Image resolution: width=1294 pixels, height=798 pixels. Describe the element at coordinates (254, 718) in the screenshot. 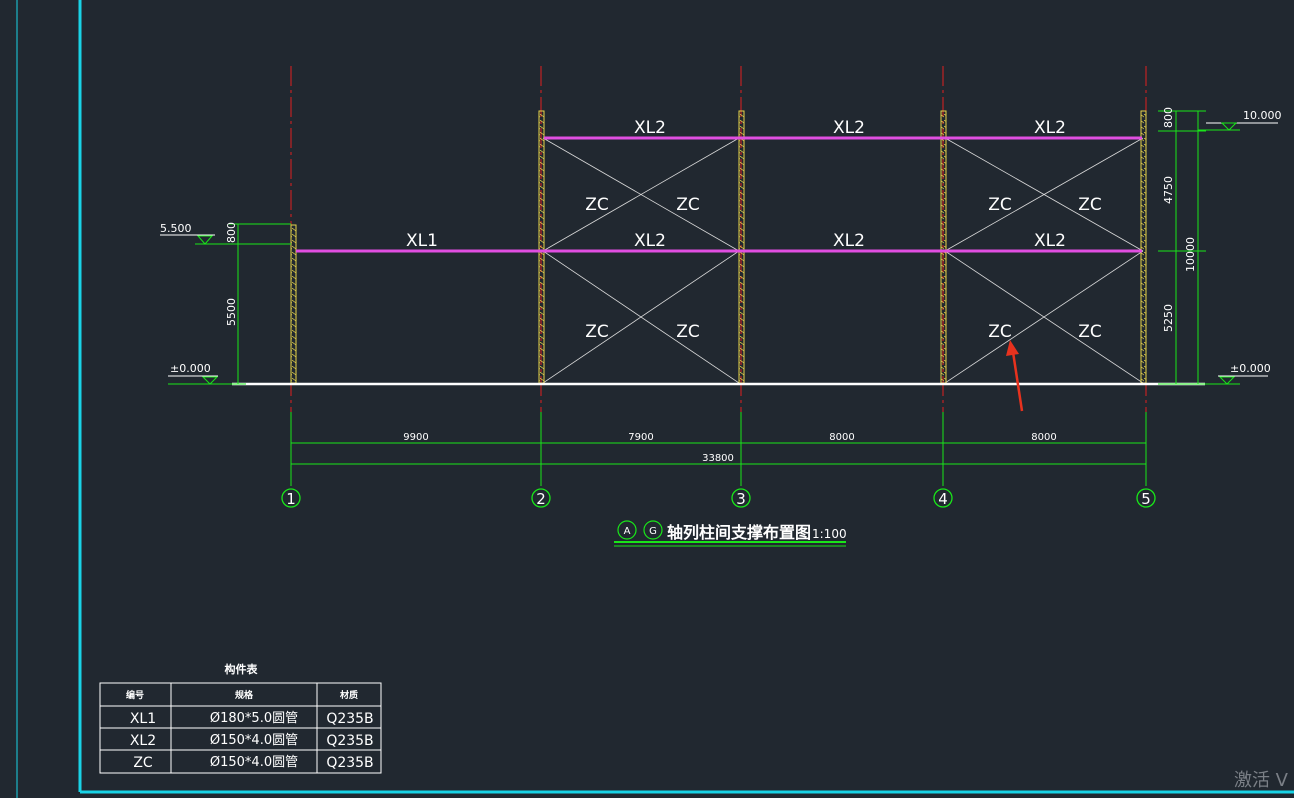

I see `table-cell: Ø180*5.0圆管` at that location.